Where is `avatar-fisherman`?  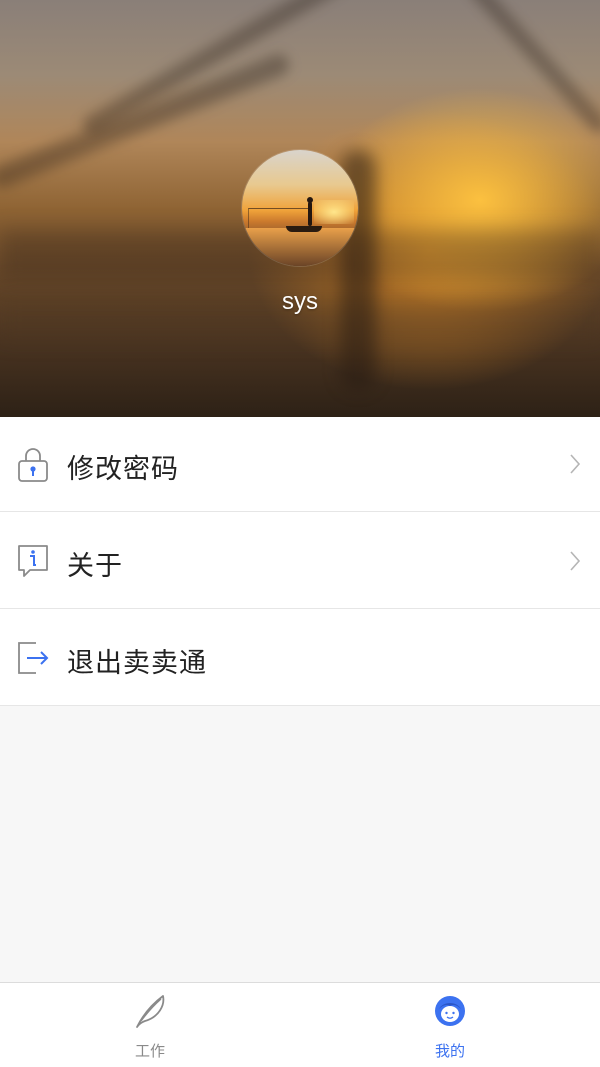
avatar-fisherman is located at coordinates (310, 214).